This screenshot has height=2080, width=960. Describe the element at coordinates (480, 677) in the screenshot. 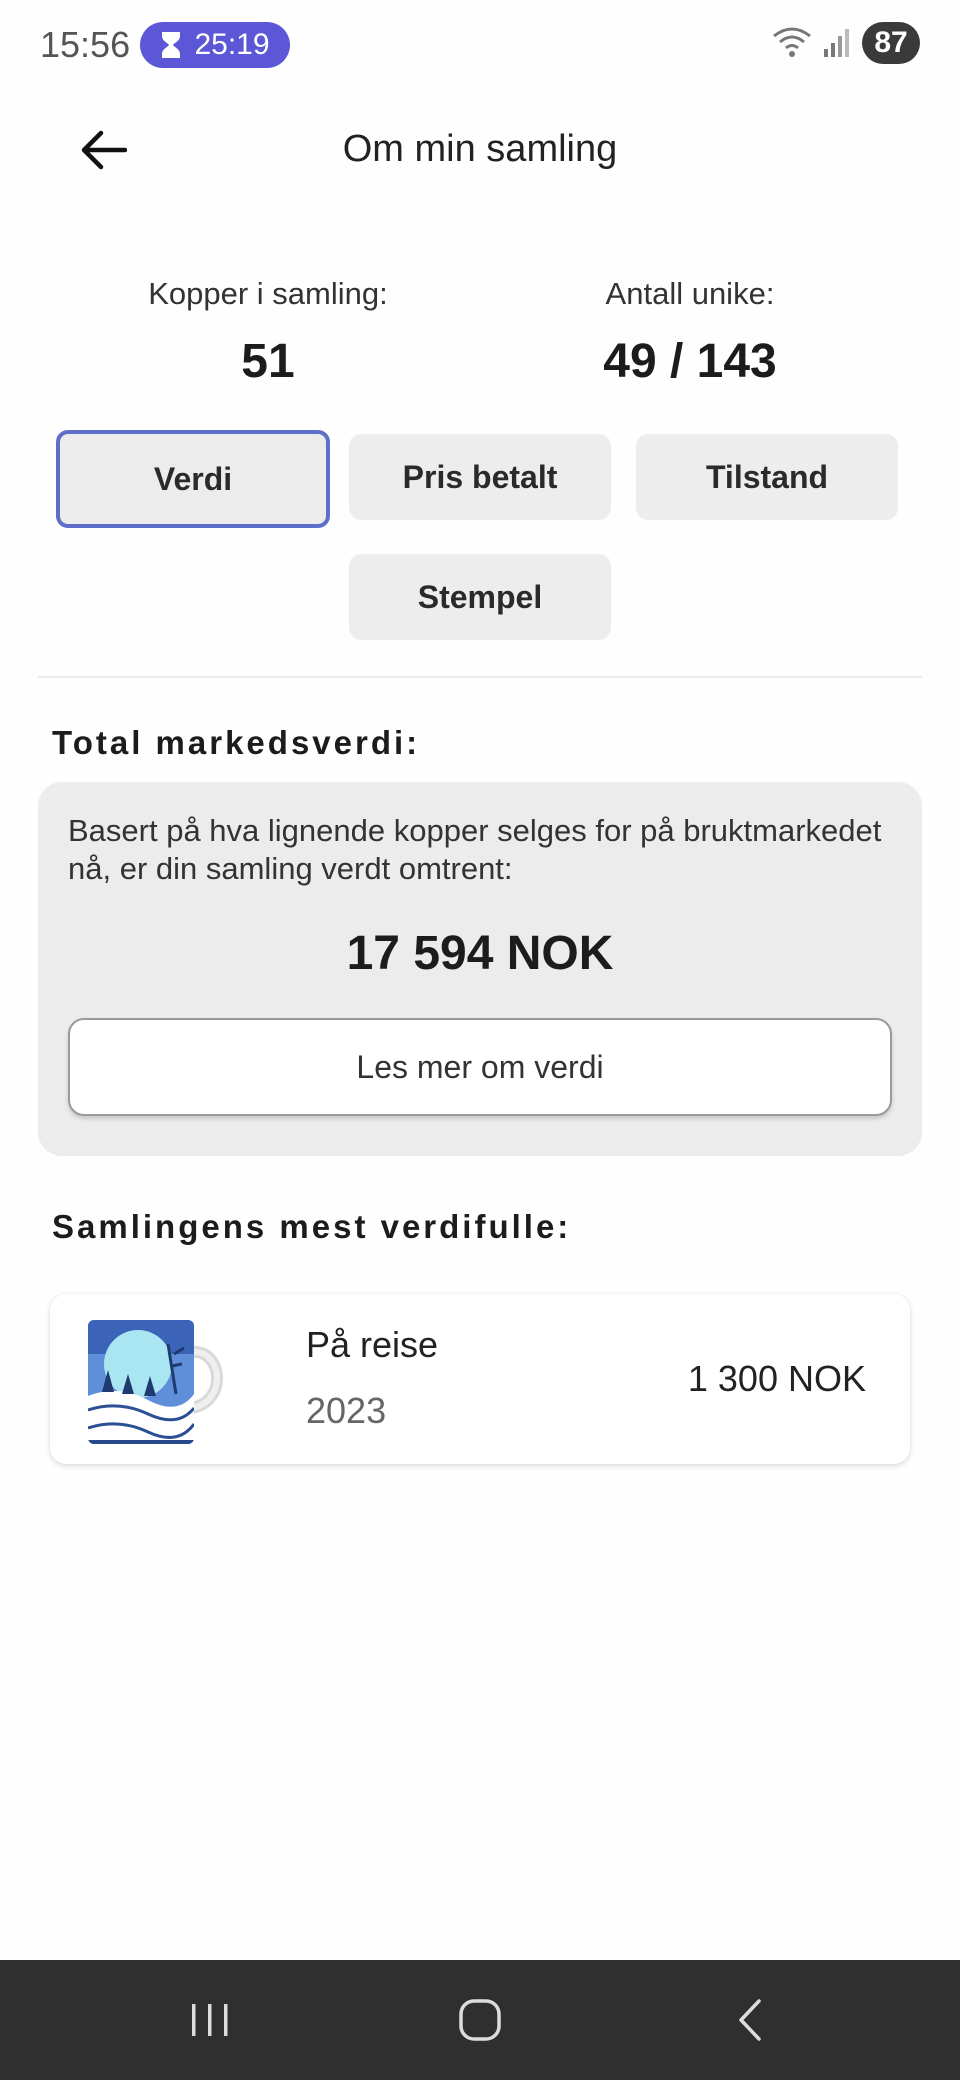

I see `divider` at that location.